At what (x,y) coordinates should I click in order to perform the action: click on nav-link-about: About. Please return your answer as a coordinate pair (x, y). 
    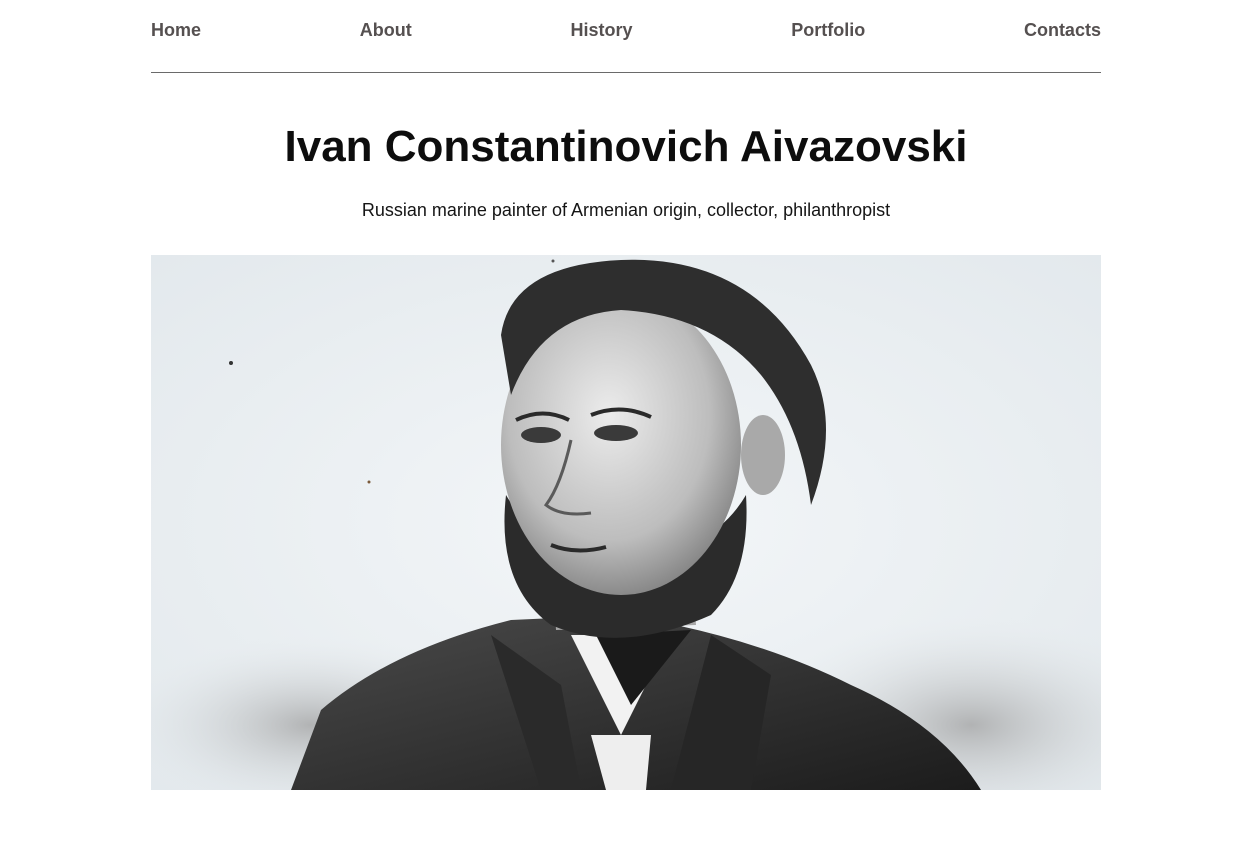
    Looking at the image, I should click on (386, 30).